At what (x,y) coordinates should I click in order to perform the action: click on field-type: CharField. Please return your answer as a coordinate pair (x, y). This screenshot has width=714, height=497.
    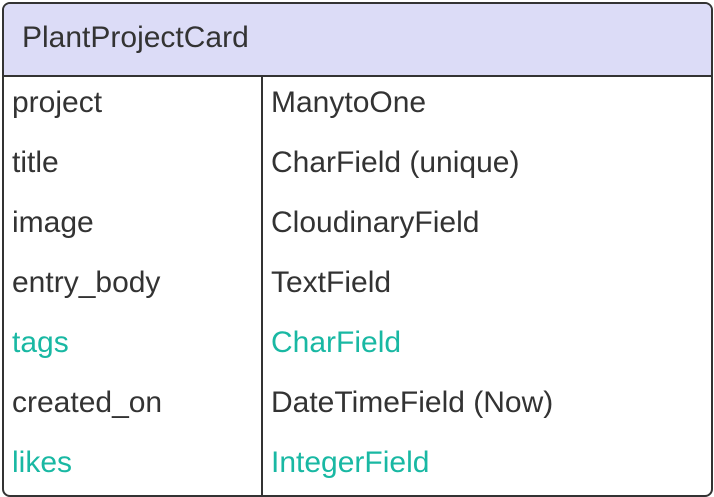
    Looking at the image, I should click on (336, 342).